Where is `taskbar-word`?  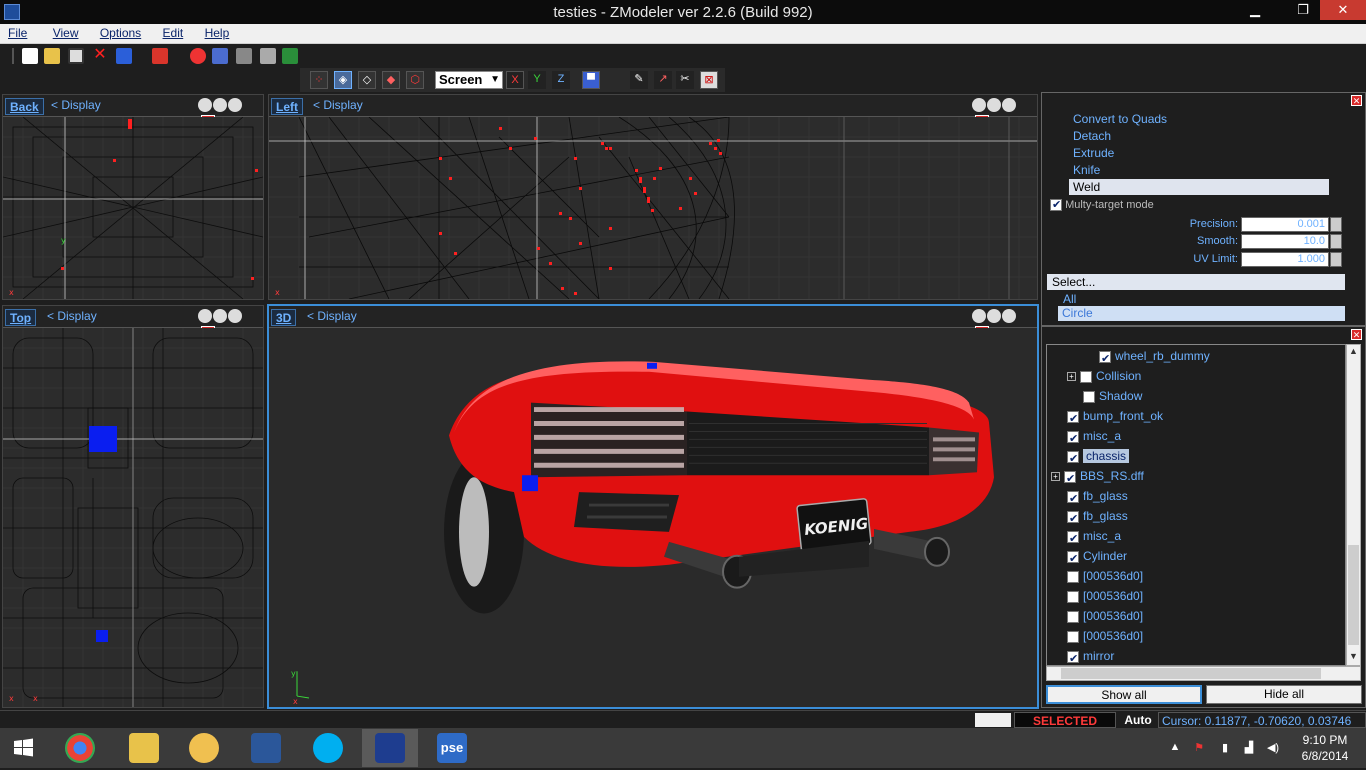 taskbar-word is located at coordinates (266, 748).